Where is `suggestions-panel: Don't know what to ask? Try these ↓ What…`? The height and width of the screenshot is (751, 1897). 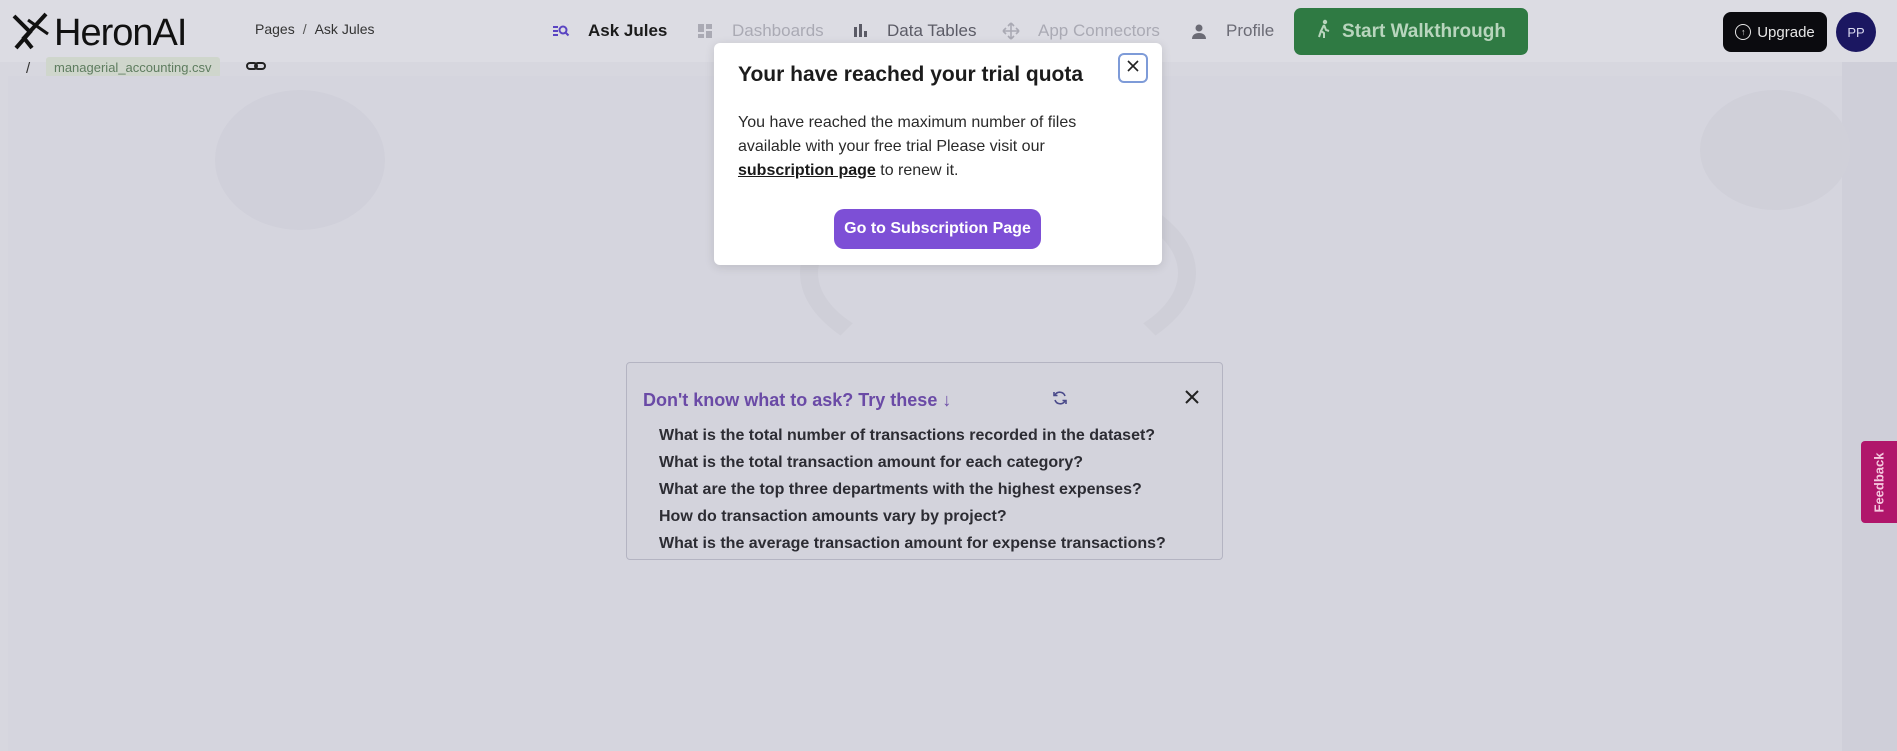
suggestions-panel: Don't know what to ask? Try these ↓ What… is located at coordinates (924, 461).